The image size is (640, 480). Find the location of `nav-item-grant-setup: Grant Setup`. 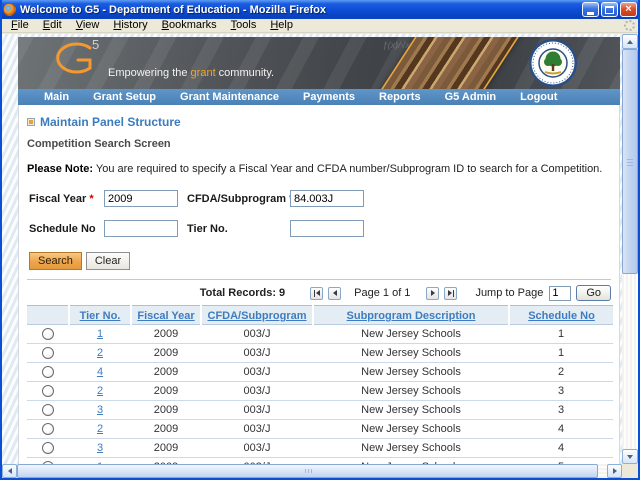

nav-item-grant-setup: Grant Setup is located at coordinates (124, 97).